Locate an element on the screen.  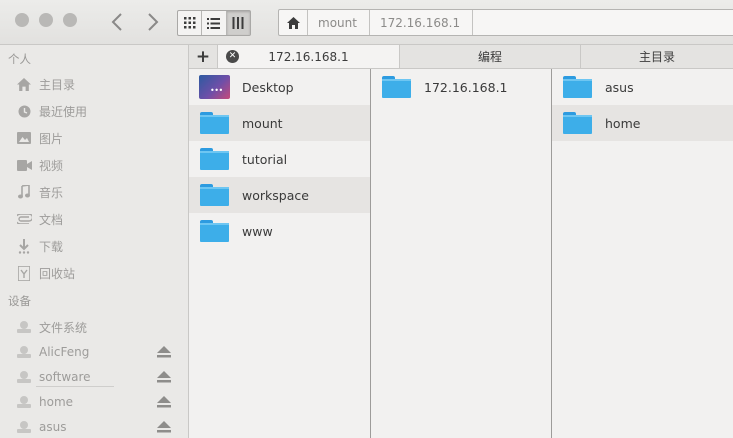
list-item: tutorial is located at coordinates (279, 159).